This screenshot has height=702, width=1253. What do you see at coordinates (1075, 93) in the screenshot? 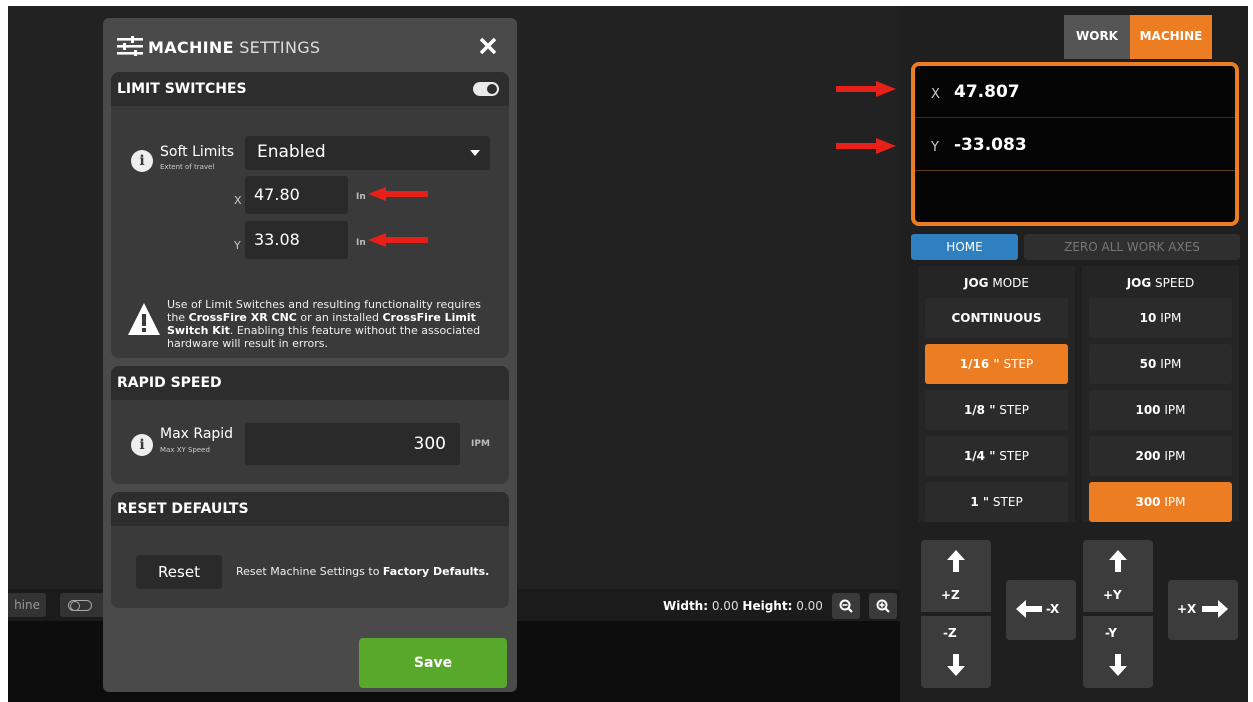
I see `coord-row-x: X 47.807` at bounding box center [1075, 93].